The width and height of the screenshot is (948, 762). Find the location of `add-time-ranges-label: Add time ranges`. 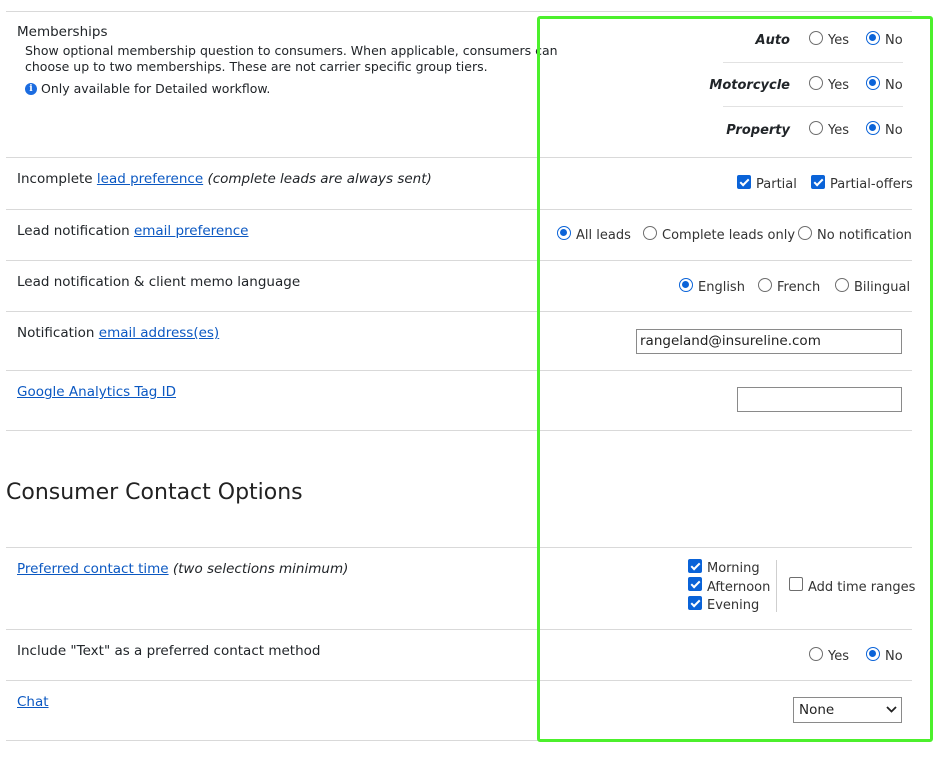

add-time-ranges-label: Add time ranges is located at coordinates (862, 587).